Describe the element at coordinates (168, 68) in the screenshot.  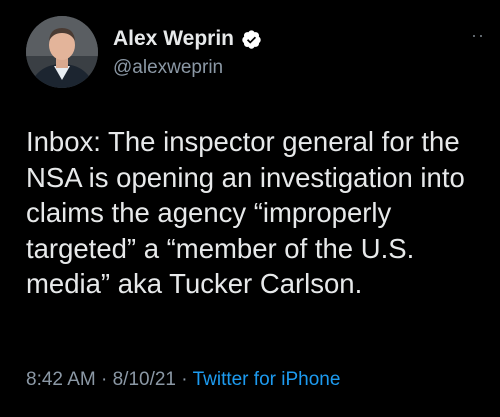
I see `author-handle: @alexweprin` at that location.